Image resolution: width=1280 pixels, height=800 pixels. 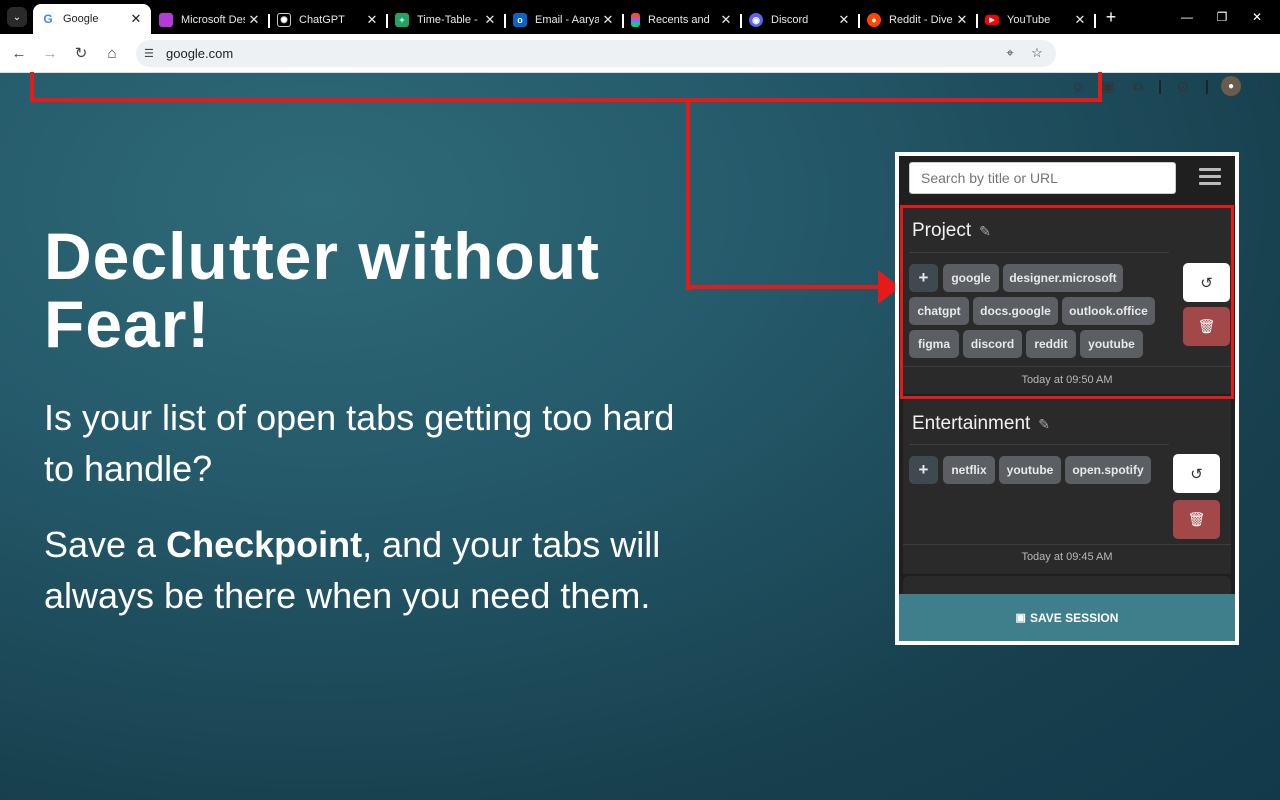 I want to click on tab-chip: netflix, so click(x=969, y=470).